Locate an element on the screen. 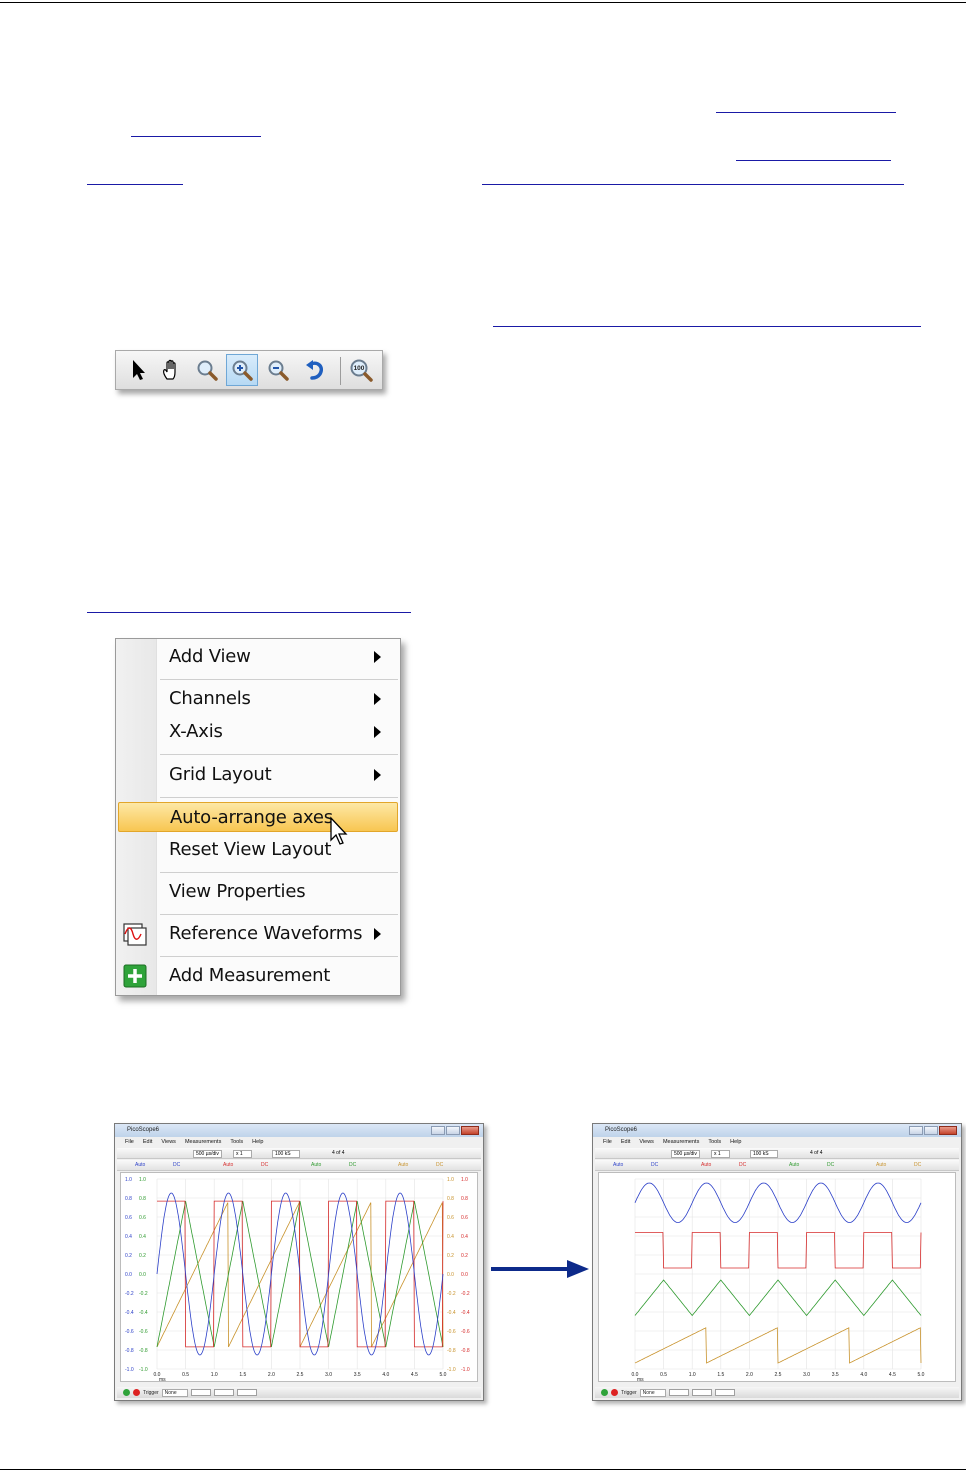 Image resolution: width=966 pixels, height=1471 pixels. menu-item-add-view: Add View is located at coordinates (258, 657).